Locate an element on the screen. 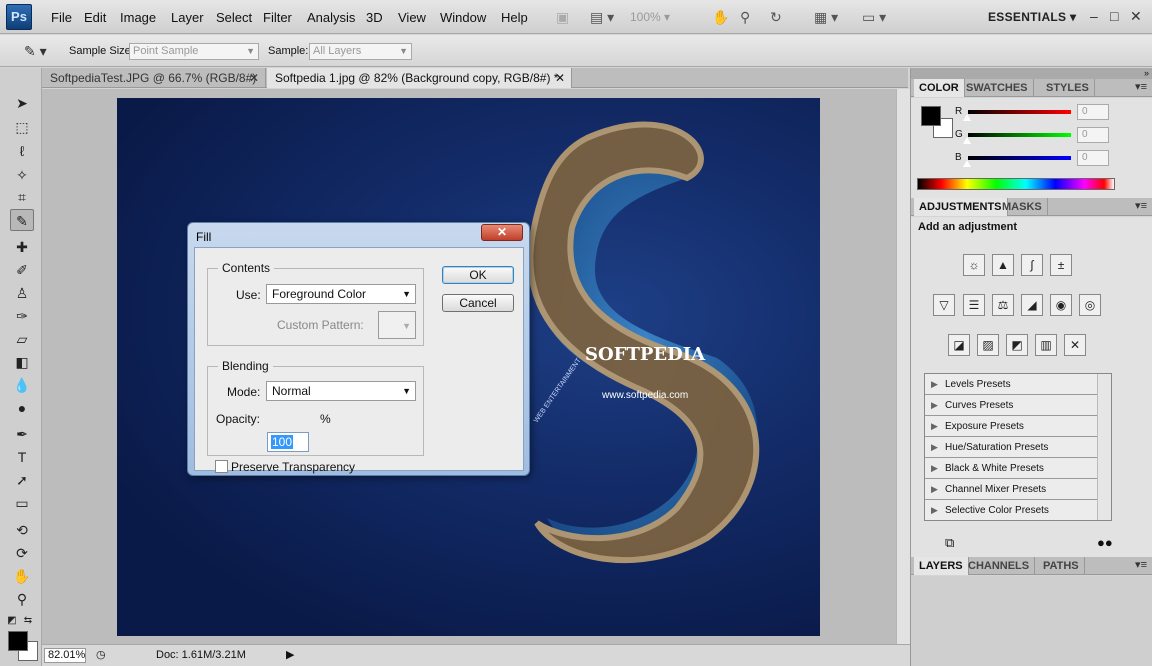  path-selection-tool-icon: ➚ is located at coordinates (22, 480).